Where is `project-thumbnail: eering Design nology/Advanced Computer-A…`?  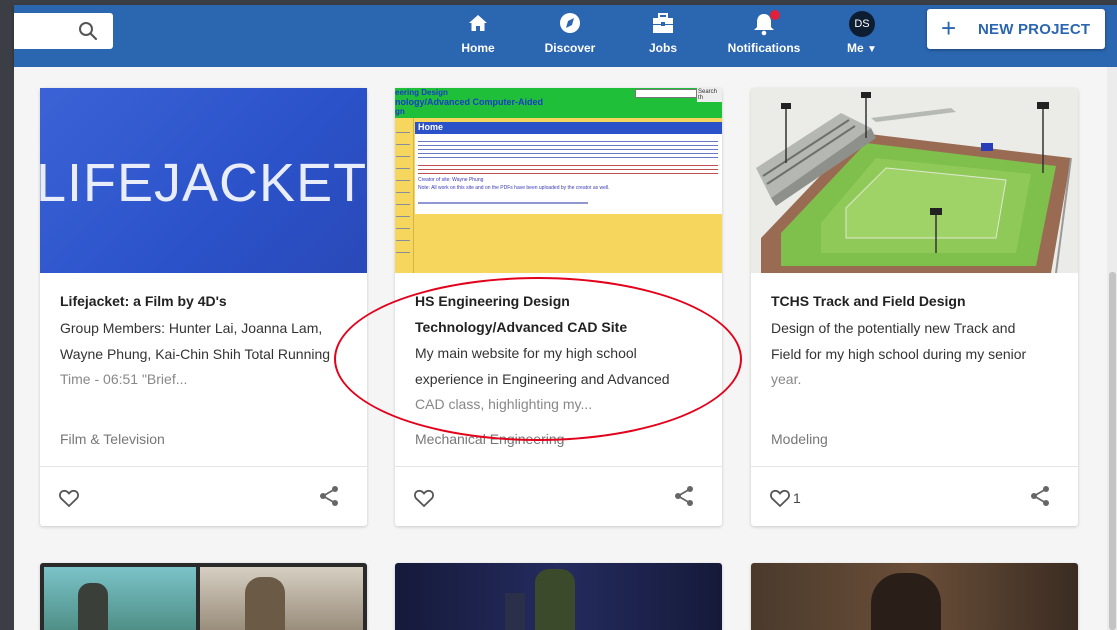
project-thumbnail: eering Design nology/Advanced Computer-A… is located at coordinates (558, 180).